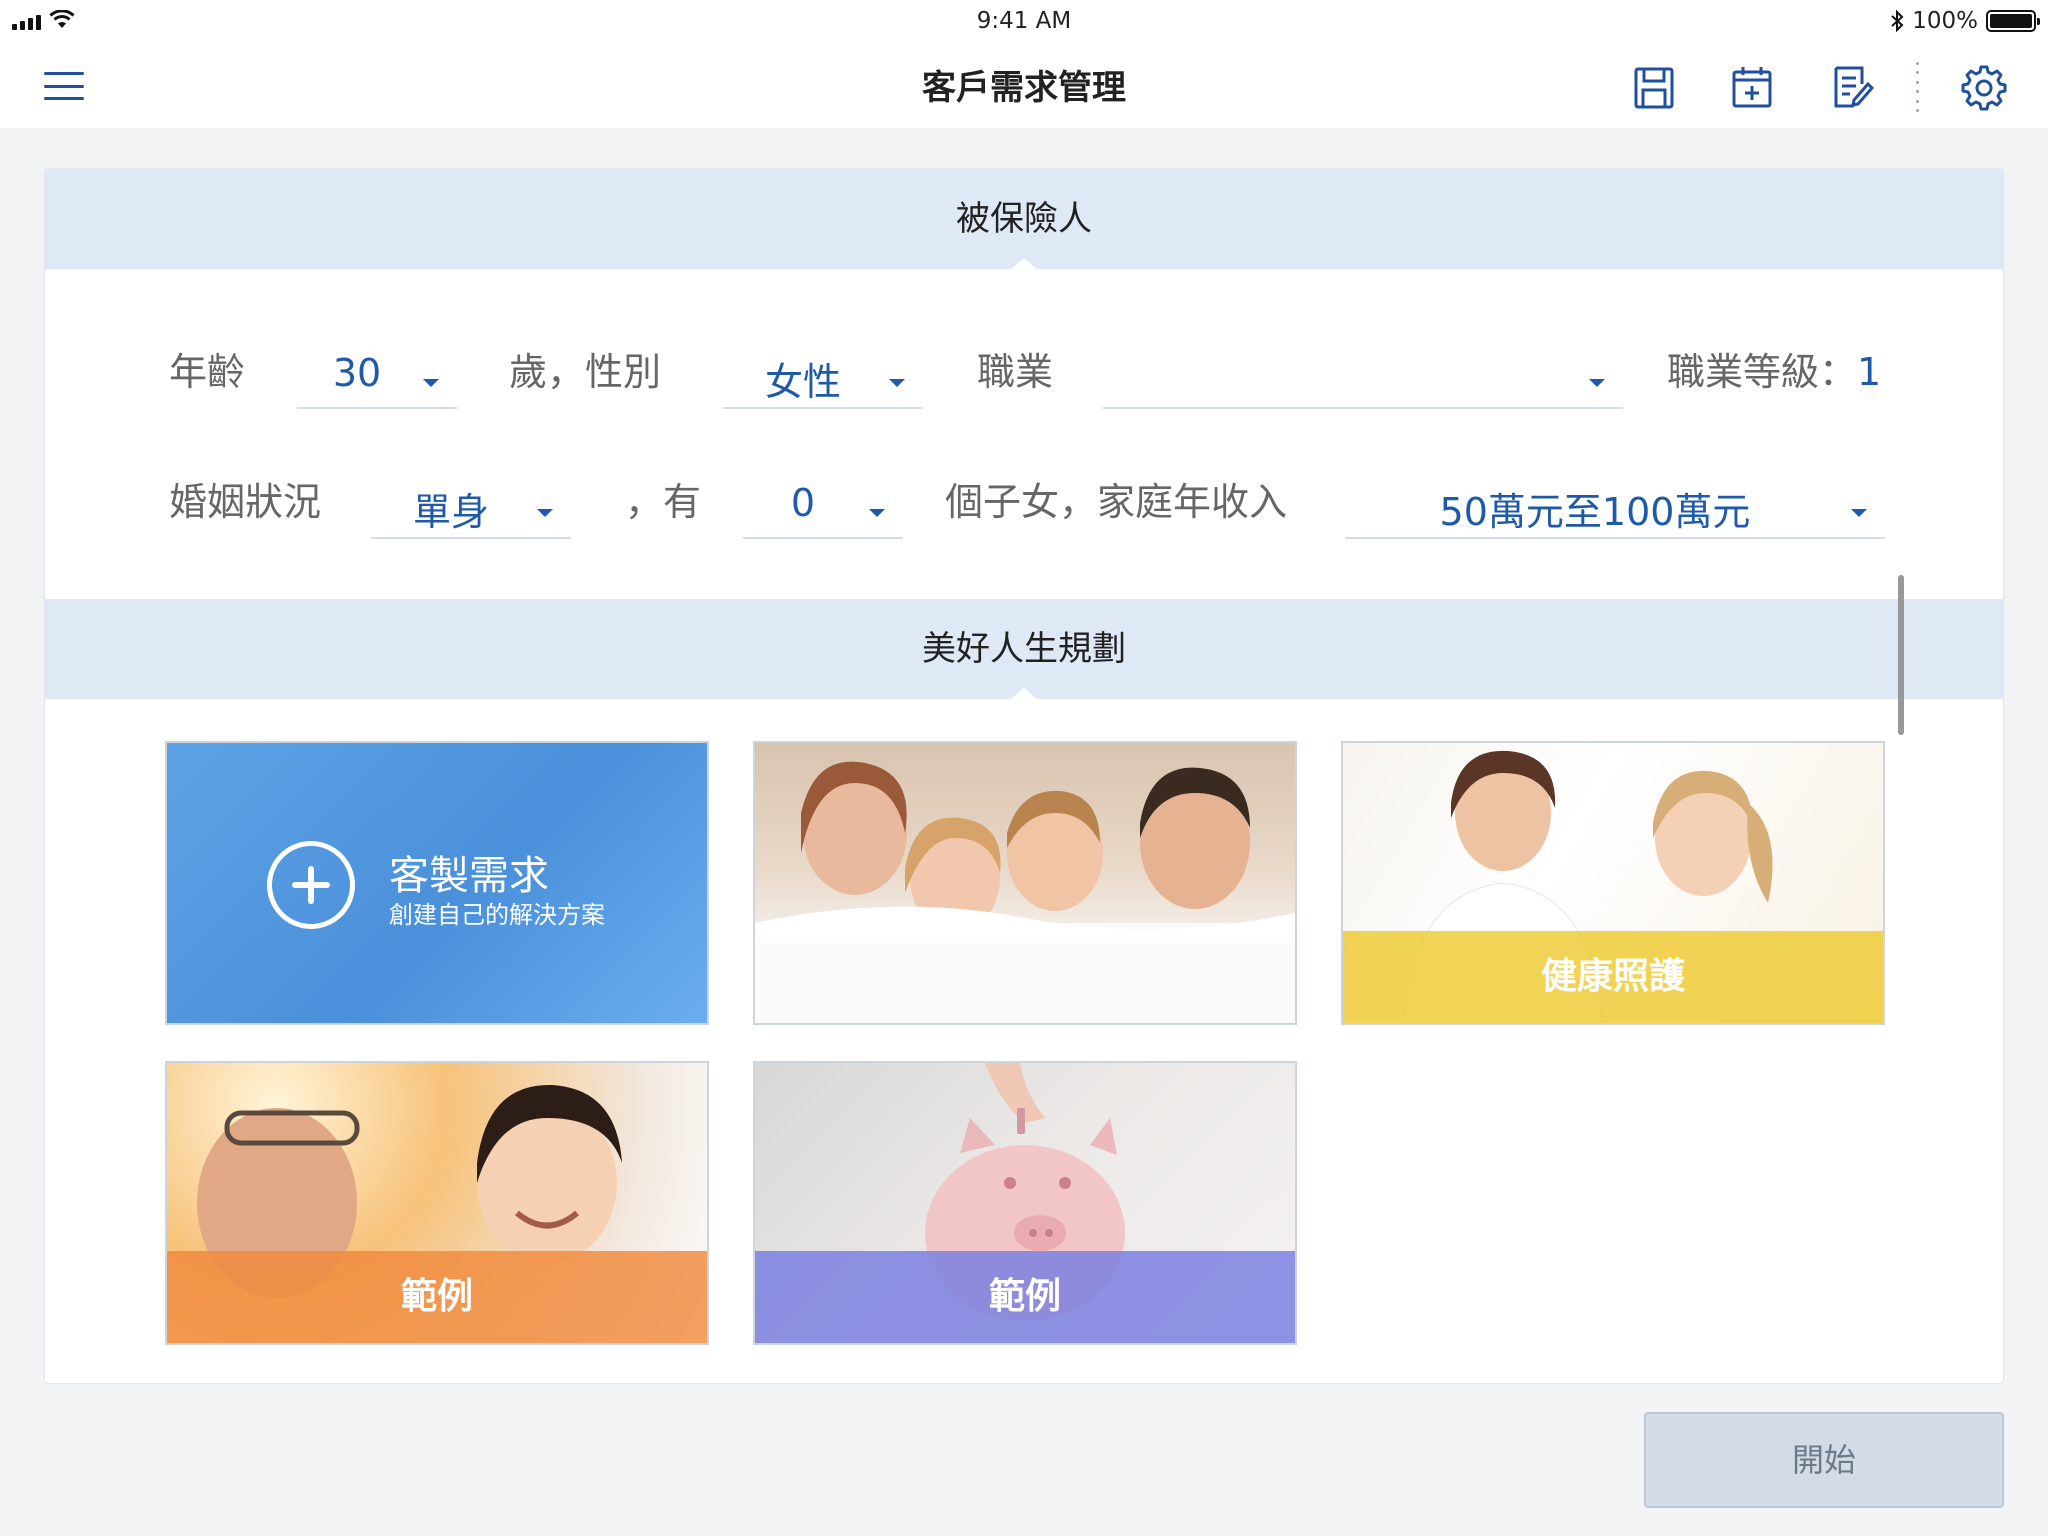 This screenshot has height=1536, width=2048. I want to click on family-plan-tile, so click(1025, 883).